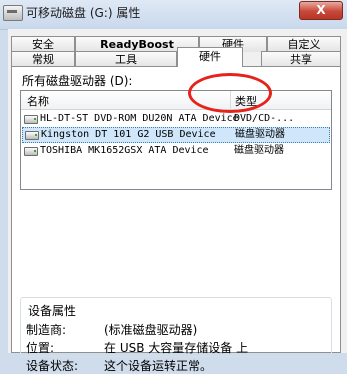  What do you see at coordinates (31, 119) in the screenshot?
I see `dvd-drive-icon` at bounding box center [31, 119].